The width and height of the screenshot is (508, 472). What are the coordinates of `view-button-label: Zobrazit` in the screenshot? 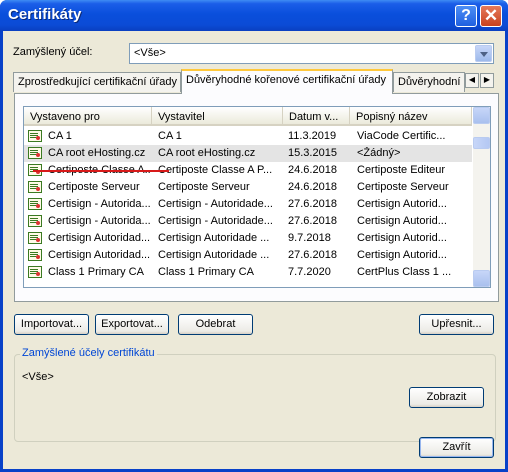 It's located at (446, 397).